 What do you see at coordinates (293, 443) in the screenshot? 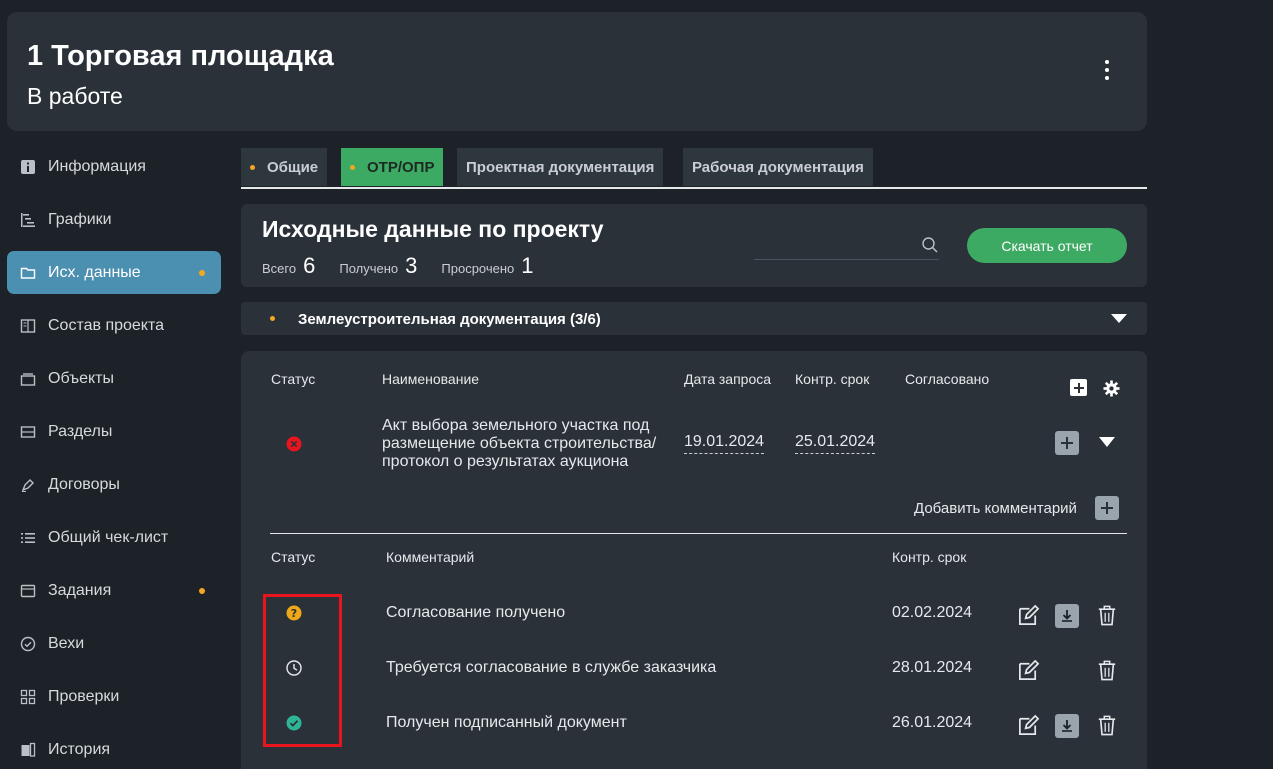
I see `error-circle-icon` at bounding box center [293, 443].